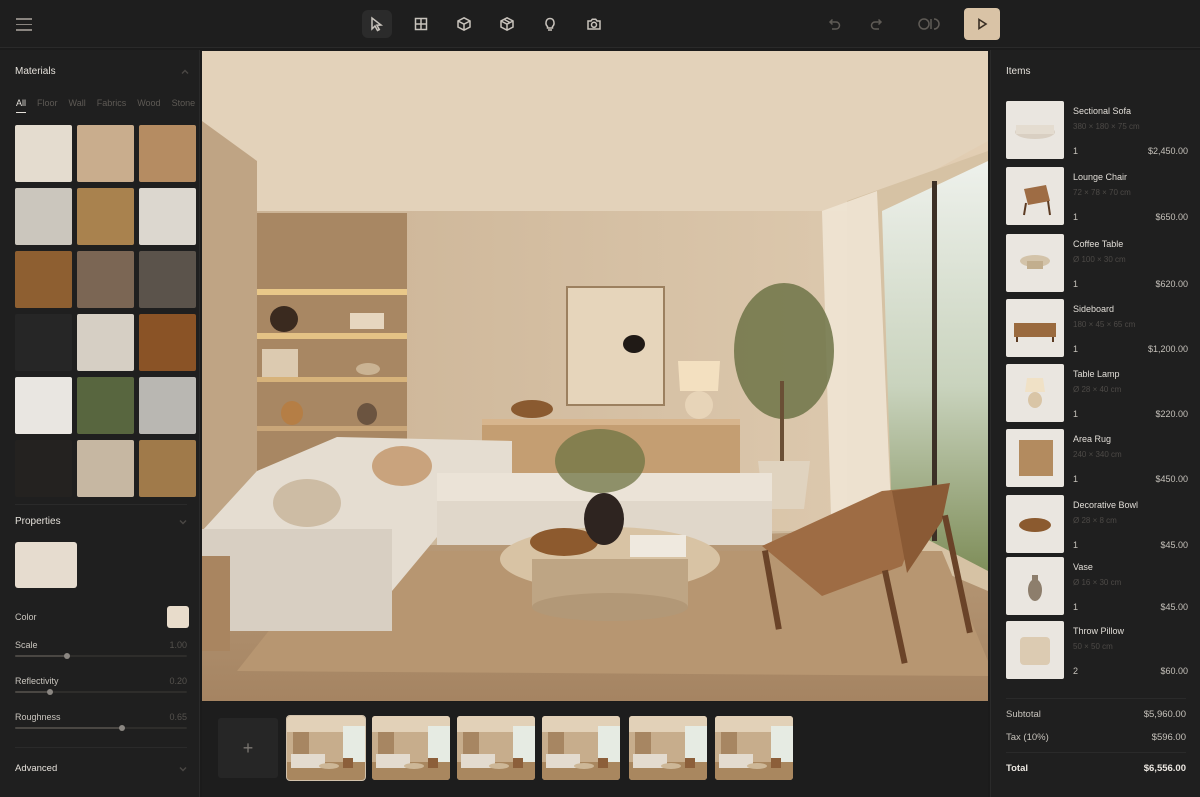  I want to click on roughness-slider, so click(101, 728).